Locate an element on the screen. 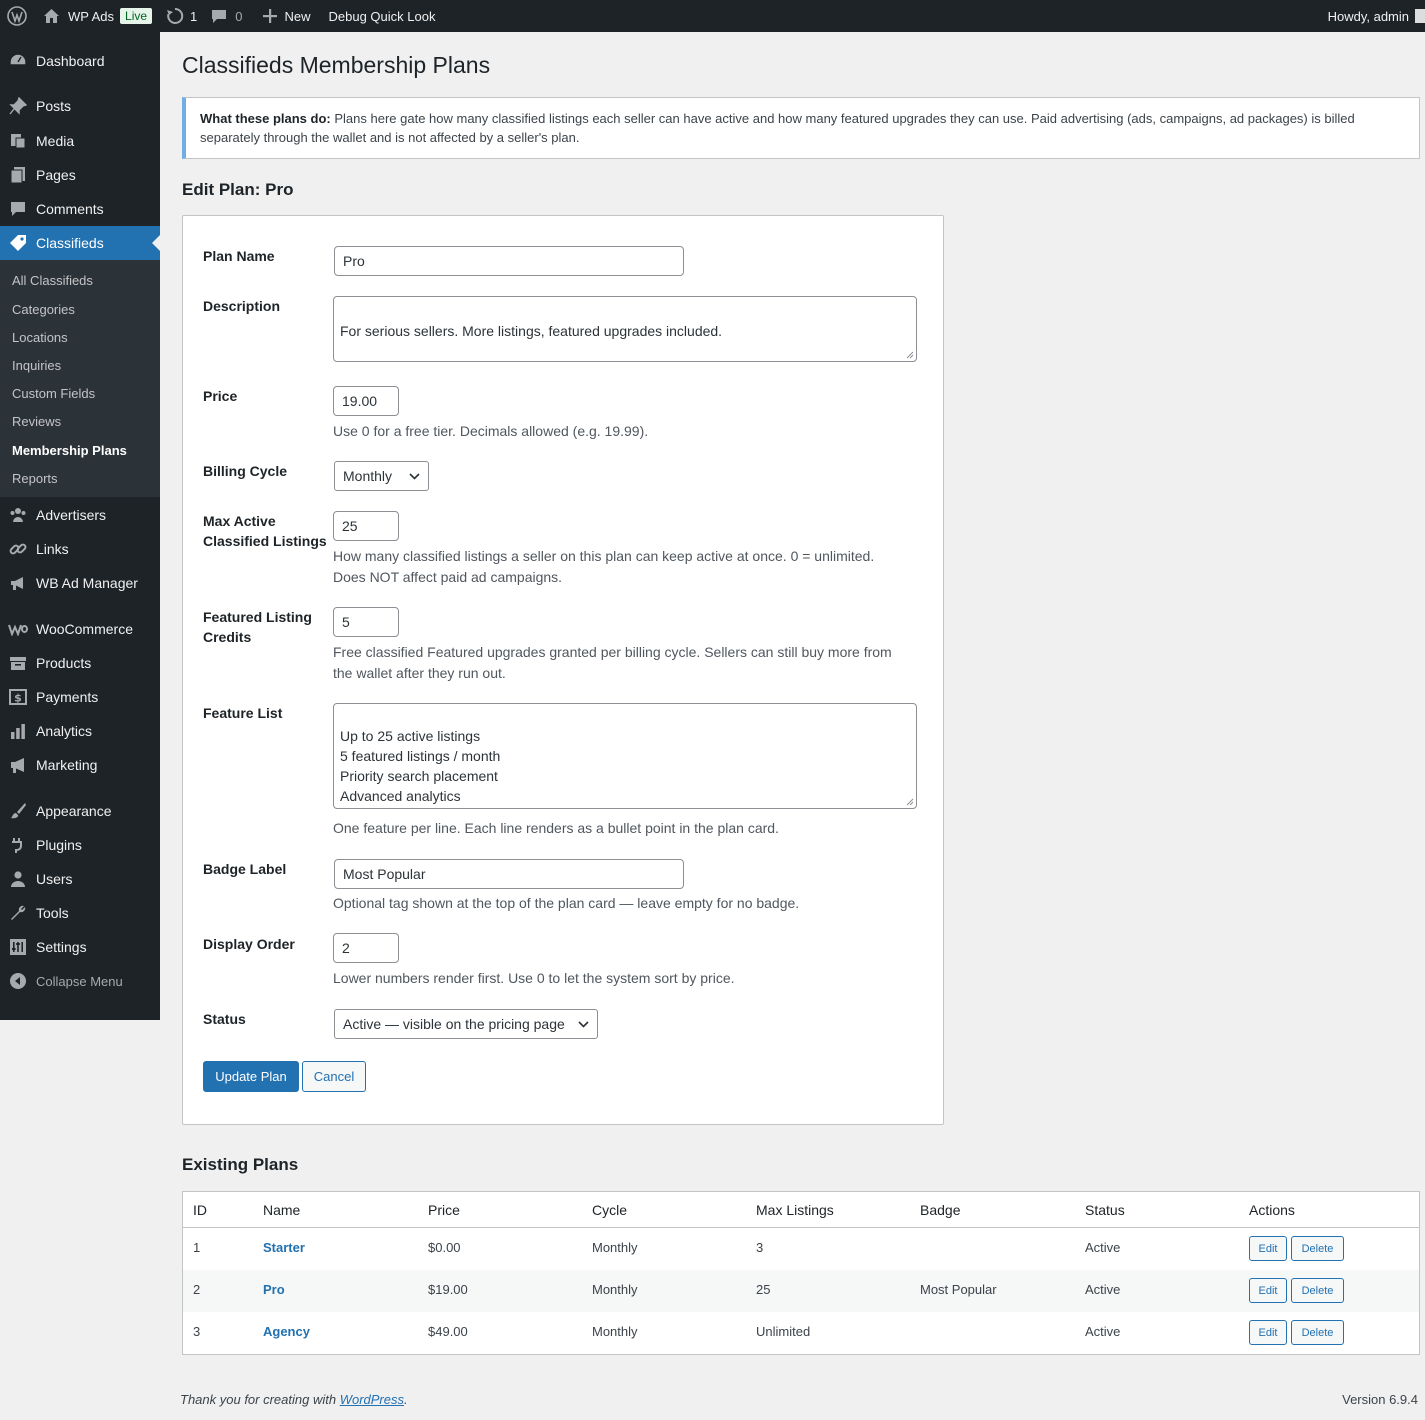 The width and height of the screenshot is (1425, 1420). collapse-menu-button: Collapse Menu is located at coordinates (80, 981).